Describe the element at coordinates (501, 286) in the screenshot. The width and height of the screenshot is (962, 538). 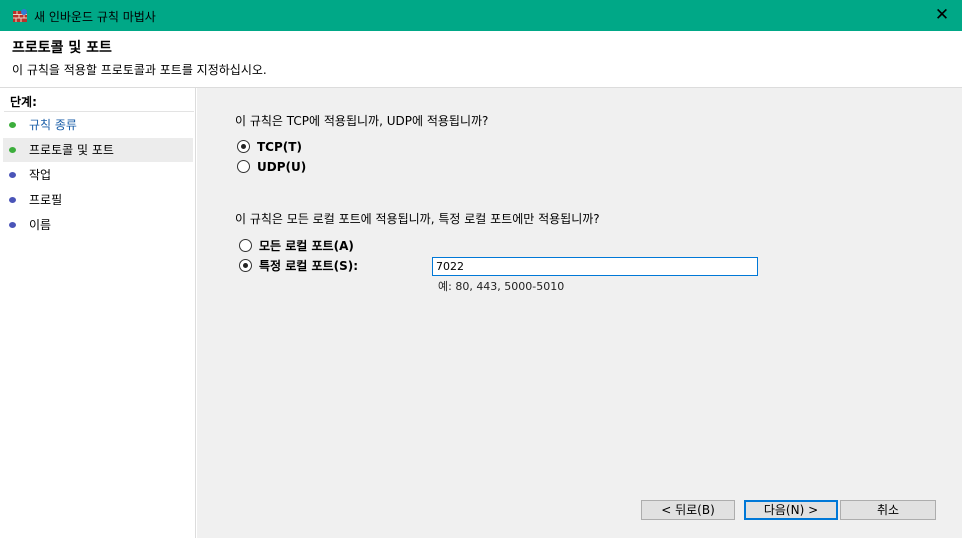
I see `port-example-hint: 예: 80, 443, 5000-5010` at that location.